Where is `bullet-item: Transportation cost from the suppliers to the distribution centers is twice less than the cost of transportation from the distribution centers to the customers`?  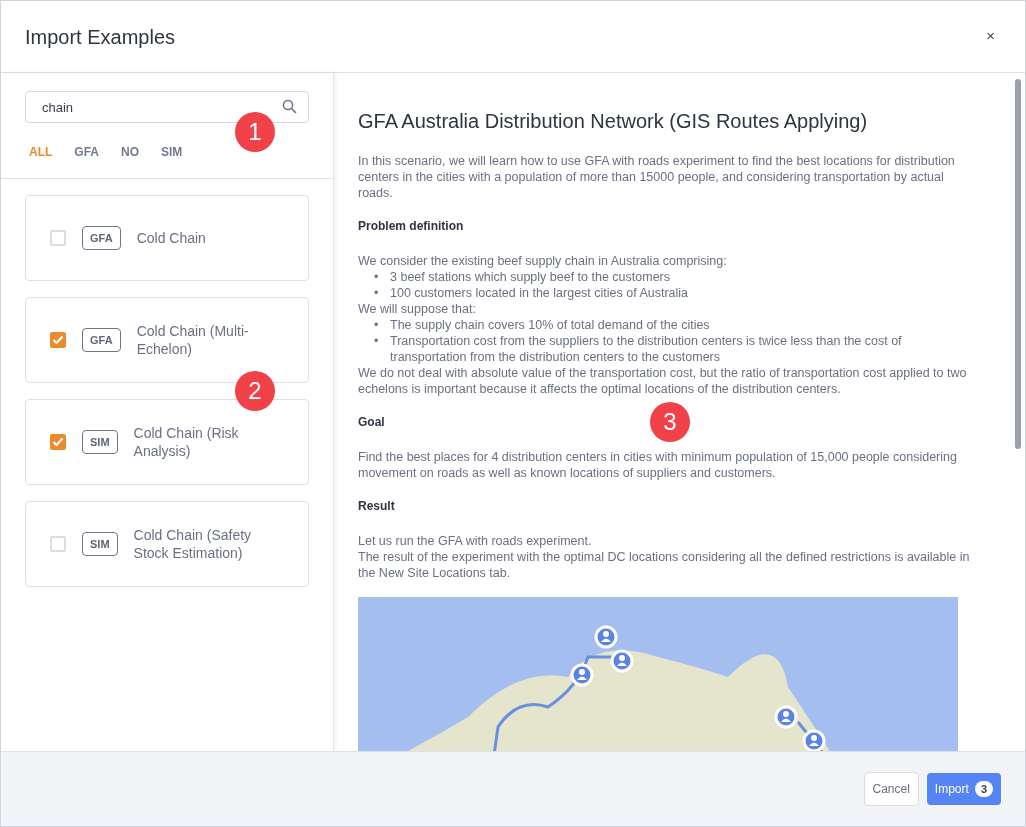 bullet-item: Transportation cost from the suppliers to the distribution centers is twice less than the cost of transportation from the distribution centers to the customers is located at coordinates (646, 349).